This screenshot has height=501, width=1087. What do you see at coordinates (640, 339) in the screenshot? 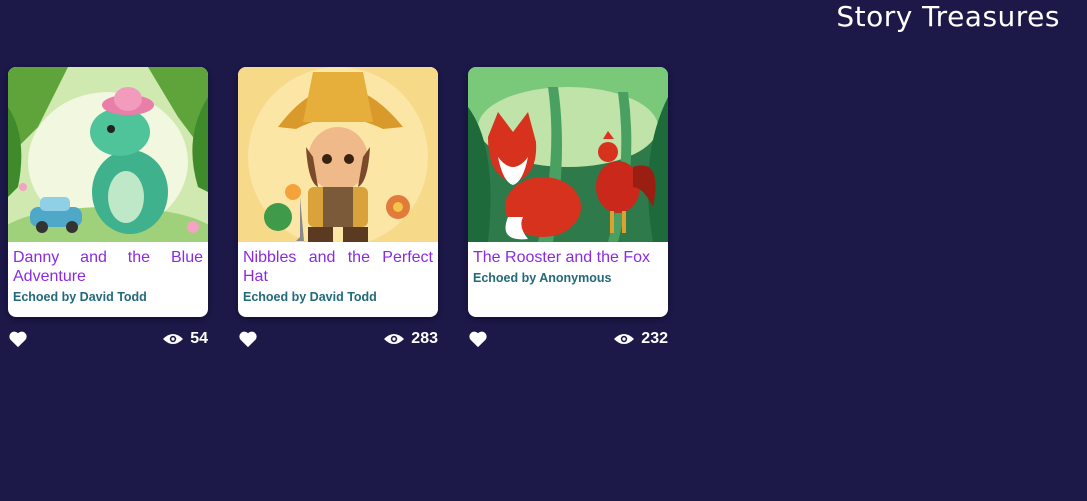
I see `view-count: 232` at bounding box center [640, 339].